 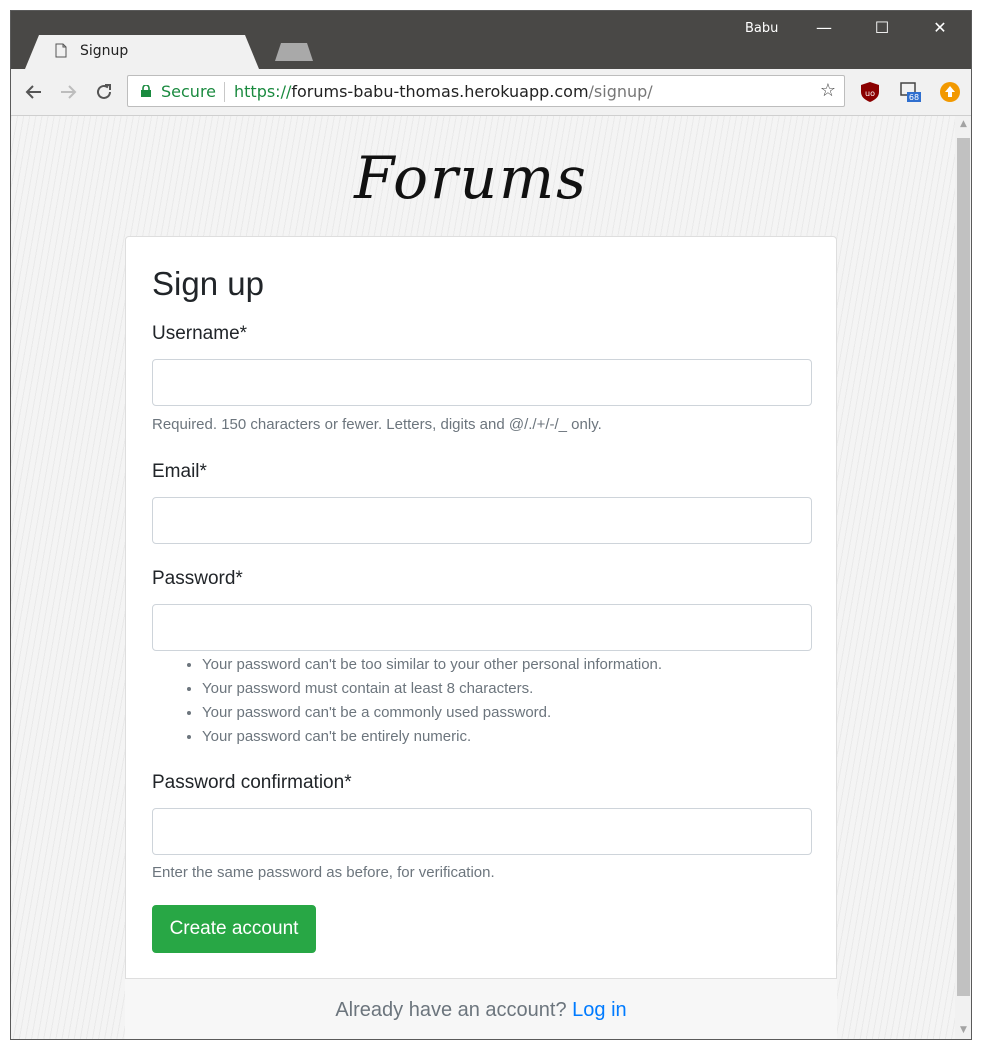 I want to click on reload-icon, so click(x=104, y=91).